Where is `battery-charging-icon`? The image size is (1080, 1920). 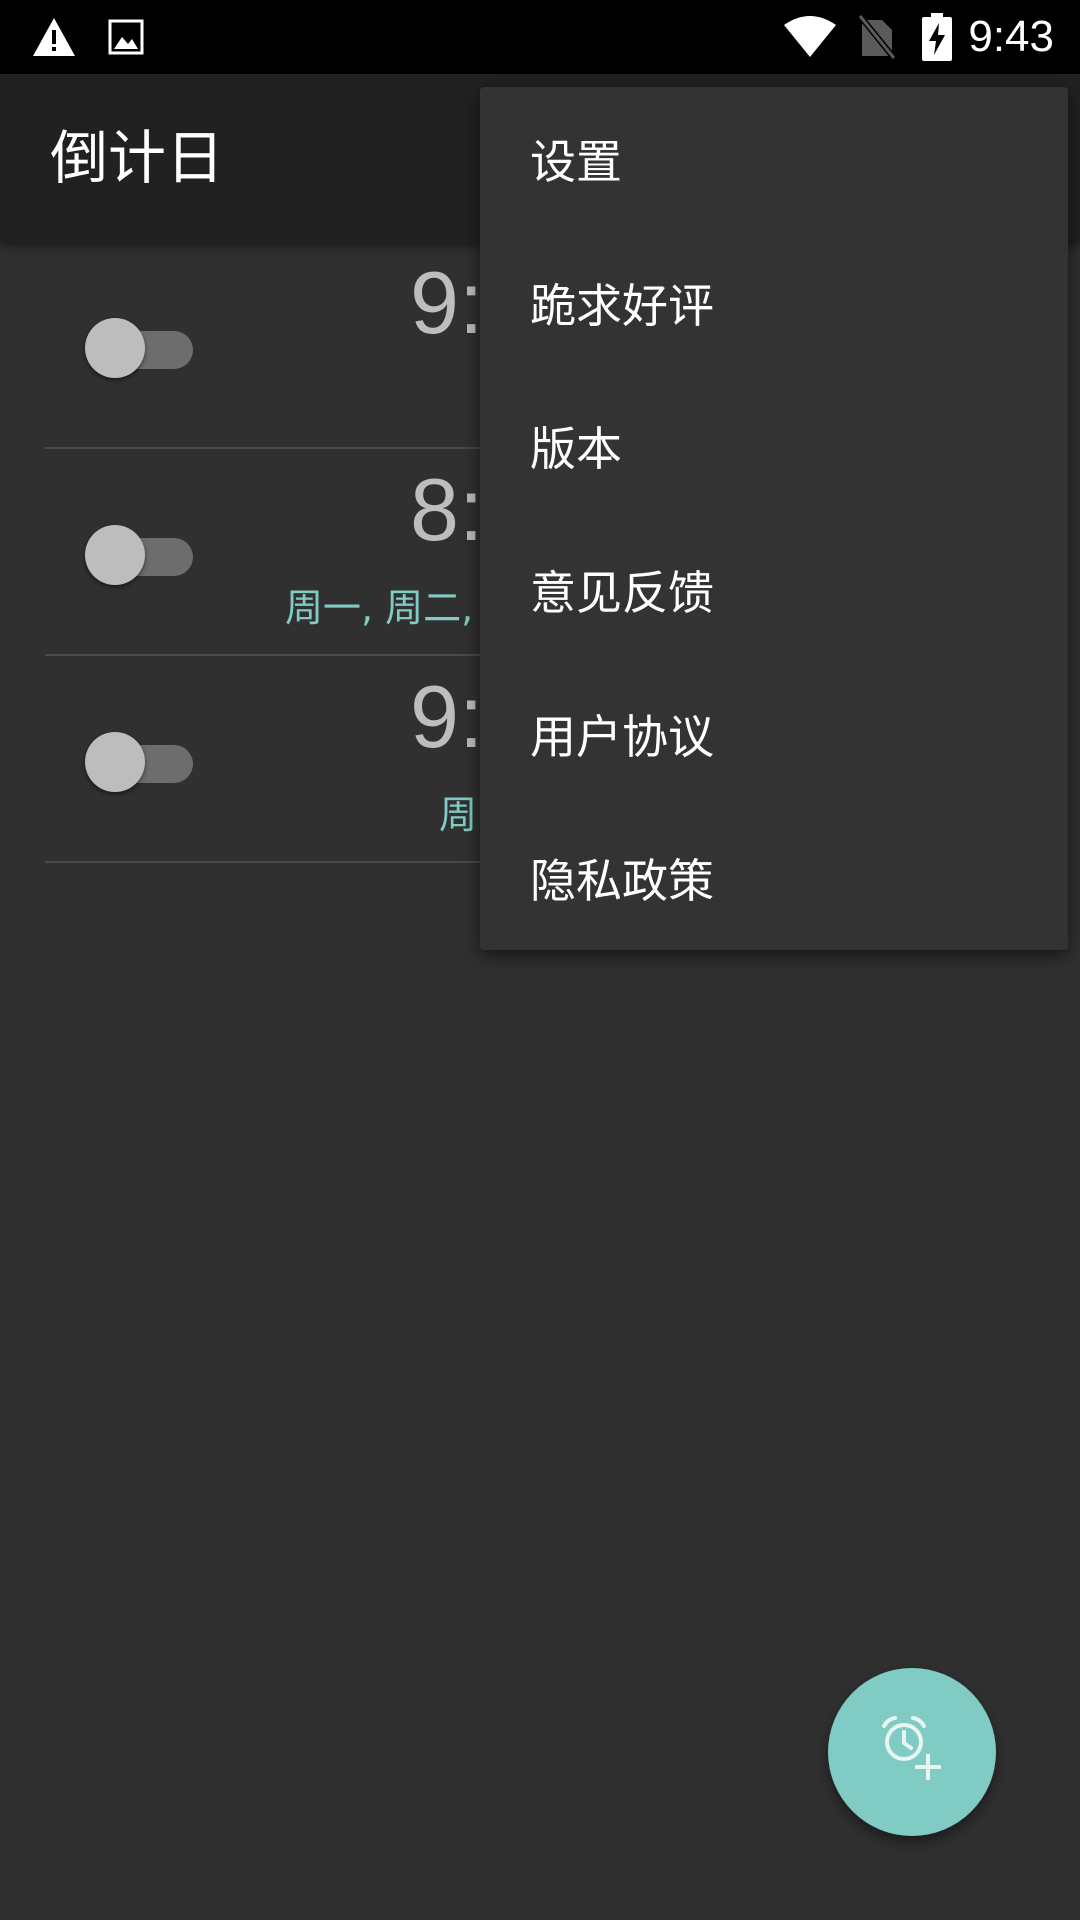 battery-charging-icon is located at coordinates (937, 37).